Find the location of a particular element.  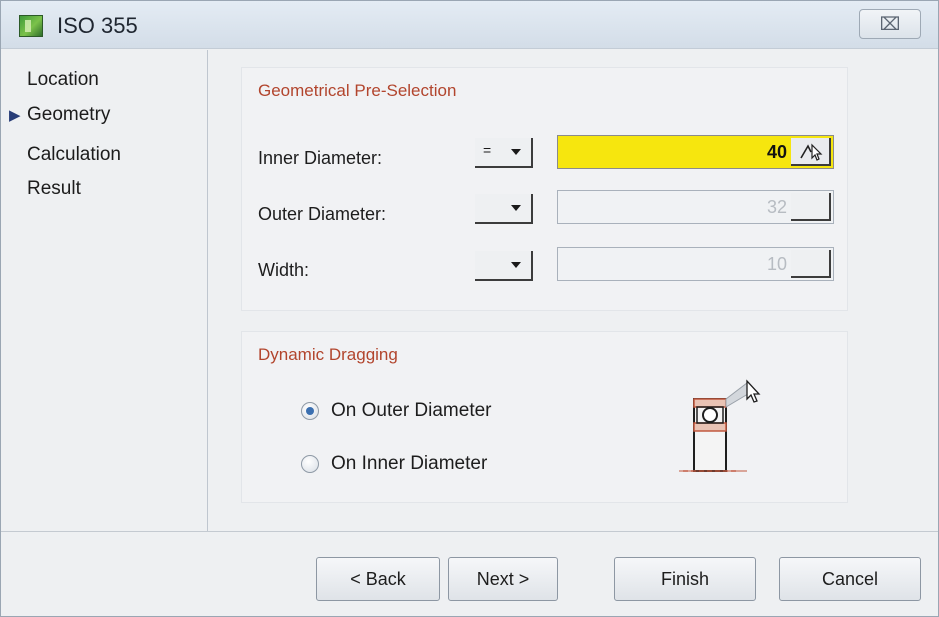

dragging-title: Dynamic Dragging is located at coordinates (328, 354).